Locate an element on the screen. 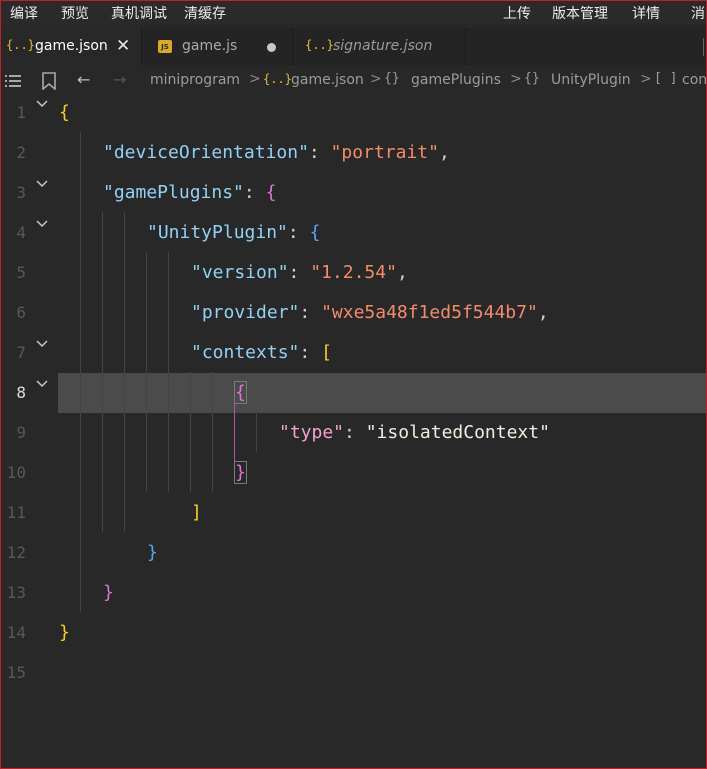 Image resolution: width=707 pixels, height=769 pixels. matched-brace: } is located at coordinates (240, 472).